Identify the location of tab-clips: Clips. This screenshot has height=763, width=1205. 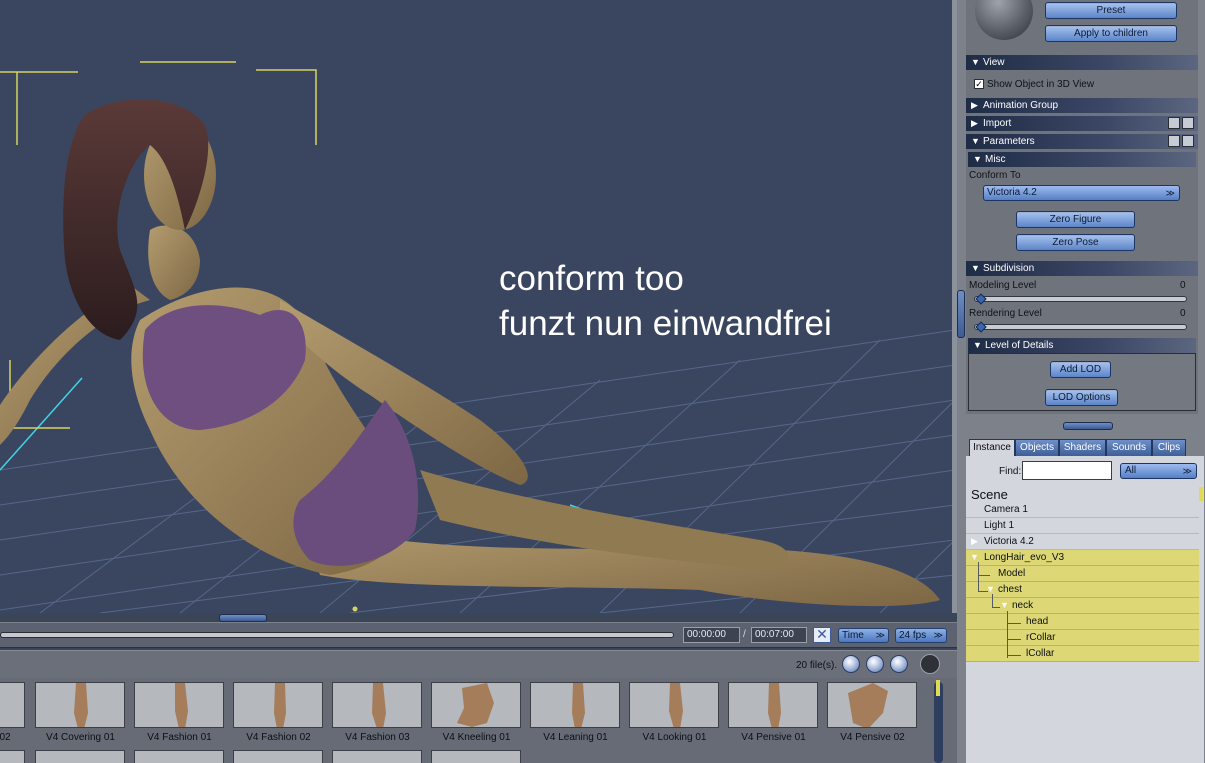
(1169, 448).